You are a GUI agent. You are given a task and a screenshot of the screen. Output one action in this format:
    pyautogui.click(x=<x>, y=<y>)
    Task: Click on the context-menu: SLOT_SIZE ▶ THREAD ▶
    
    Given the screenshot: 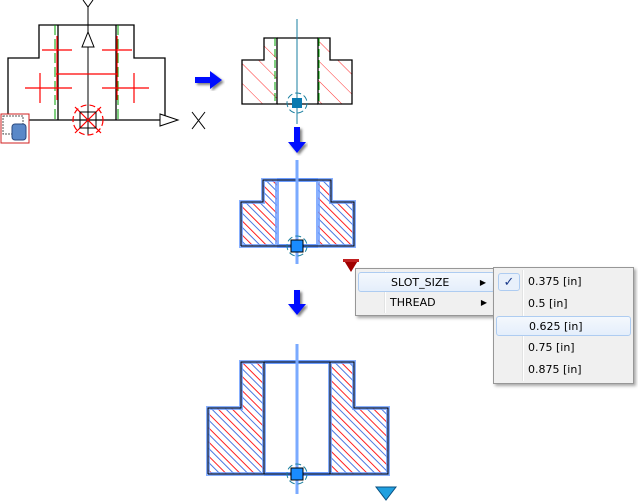 What is the action you would take?
    pyautogui.click(x=426, y=292)
    